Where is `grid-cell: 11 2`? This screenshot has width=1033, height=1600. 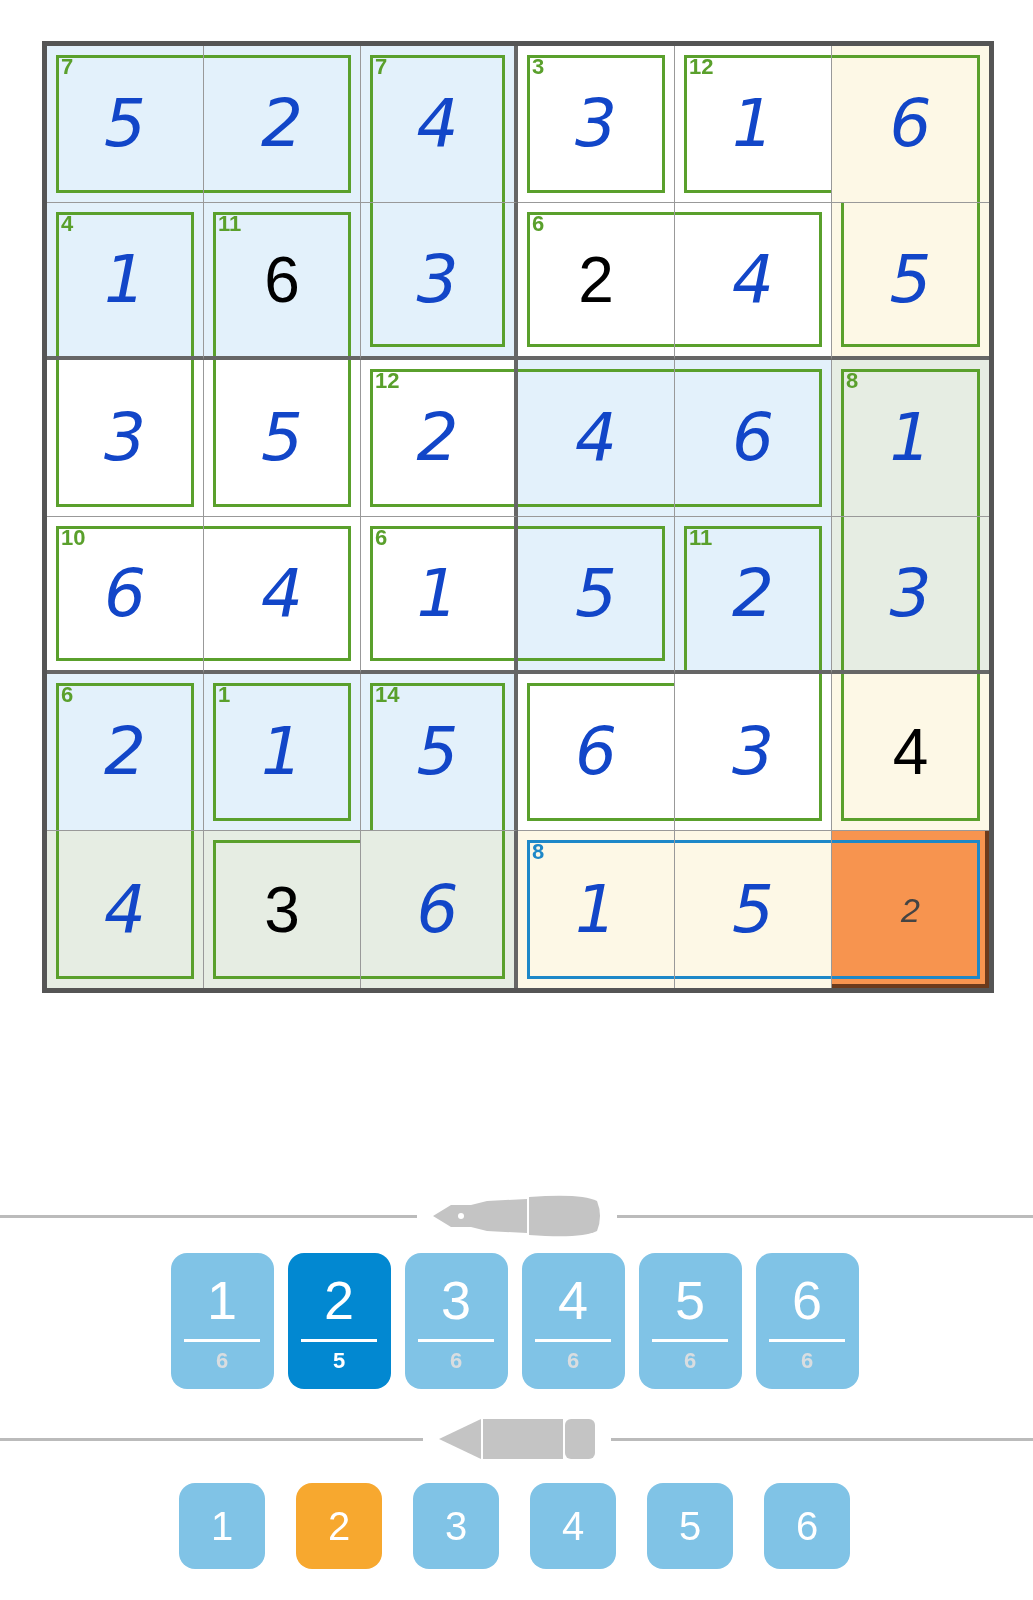 grid-cell: 11 2 is located at coordinates (753, 595).